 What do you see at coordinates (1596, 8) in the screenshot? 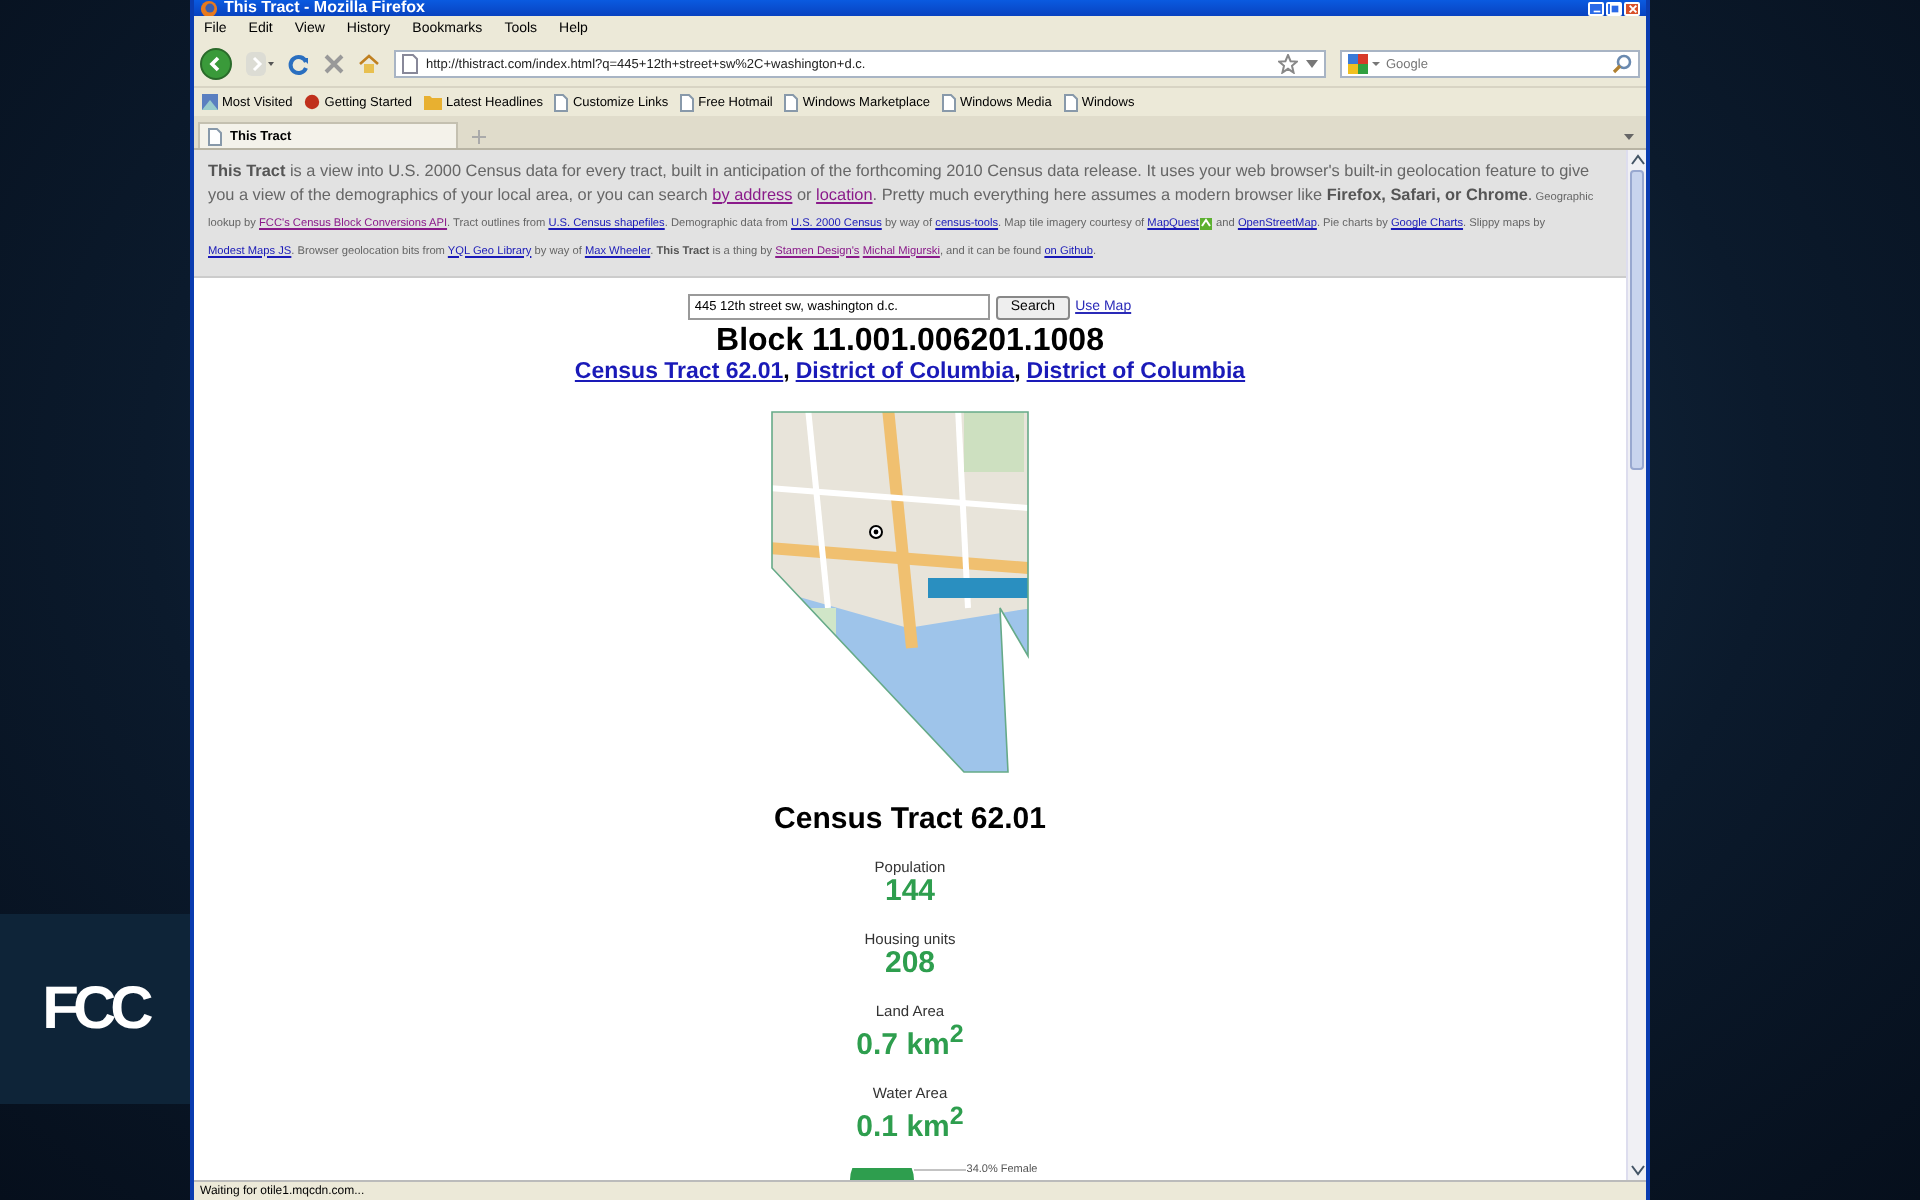
I see `minimize-button` at bounding box center [1596, 8].